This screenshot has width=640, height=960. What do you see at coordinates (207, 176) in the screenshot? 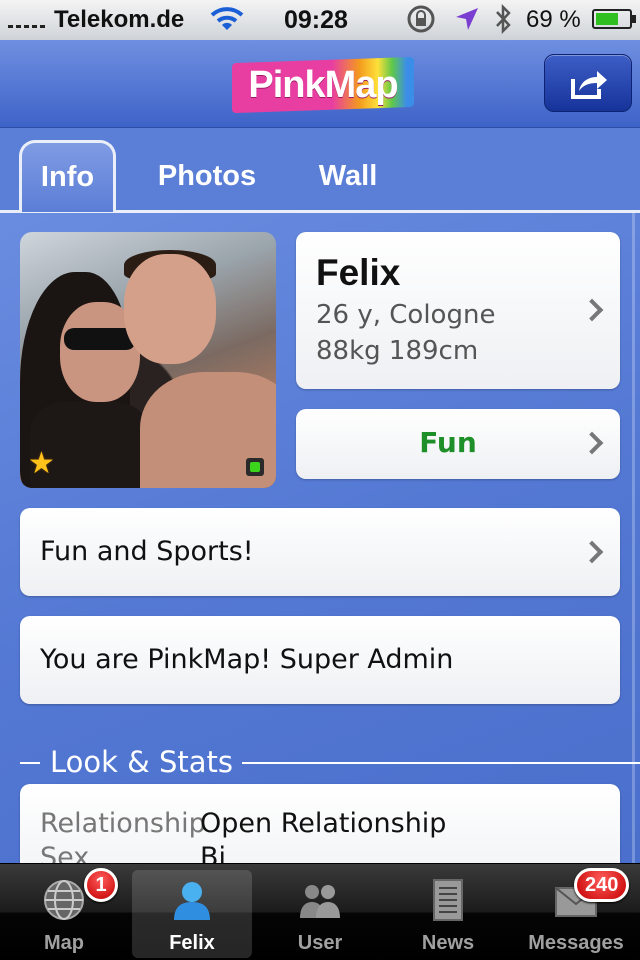
I see `tab-photos: Photos` at bounding box center [207, 176].